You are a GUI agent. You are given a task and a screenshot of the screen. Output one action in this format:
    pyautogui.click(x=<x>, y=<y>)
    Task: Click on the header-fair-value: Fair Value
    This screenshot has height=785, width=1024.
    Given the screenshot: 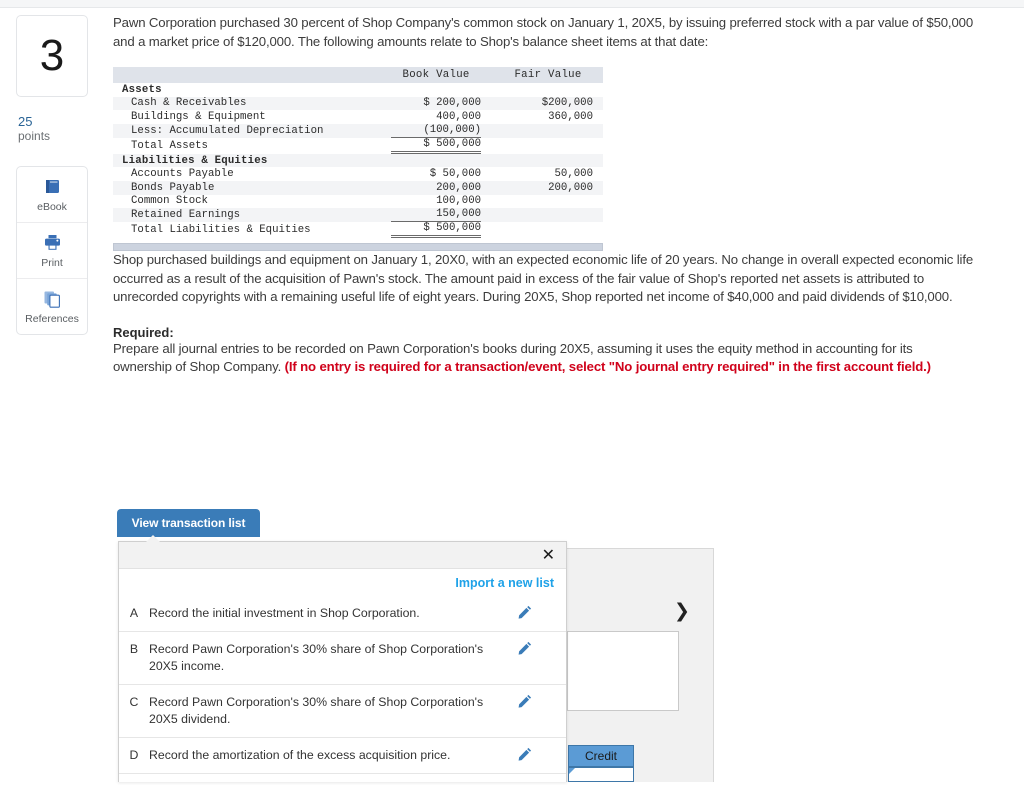 What is the action you would take?
    pyautogui.click(x=553, y=75)
    